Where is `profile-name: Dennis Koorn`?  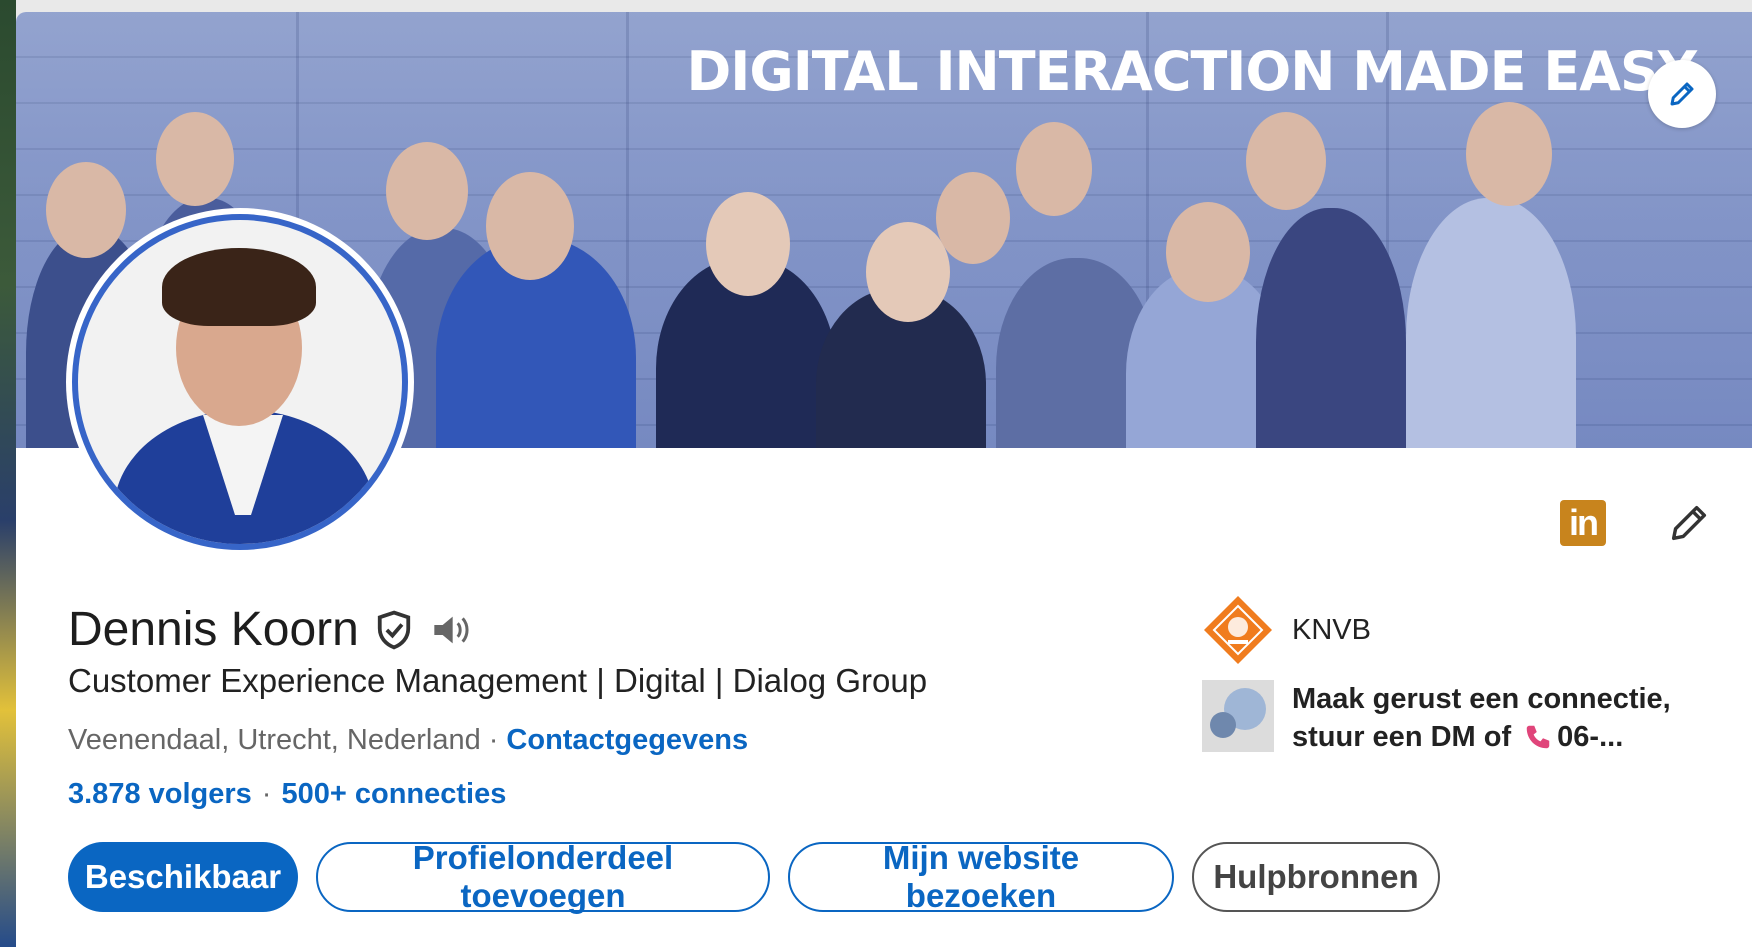
profile-name: Dennis Koorn is located at coordinates (213, 629).